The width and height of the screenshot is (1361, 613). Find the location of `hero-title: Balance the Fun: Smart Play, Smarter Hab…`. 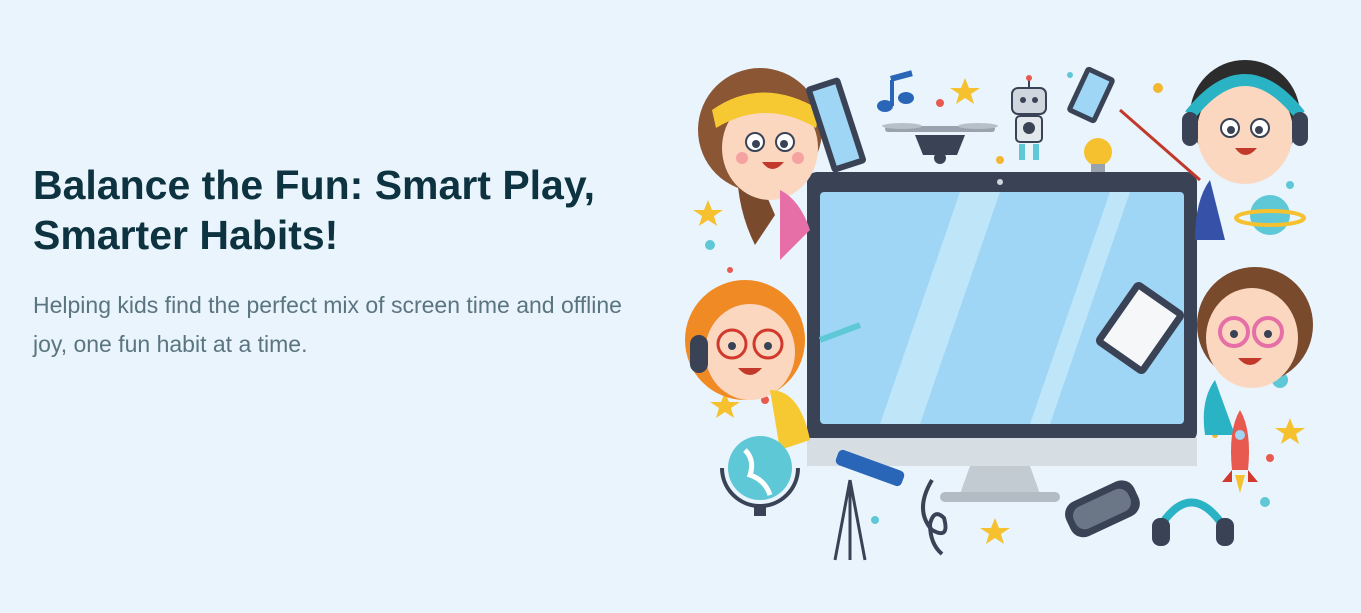

hero-title: Balance the Fun: Smart Play, Smarter Hab… is located at coordinates (314, 210).